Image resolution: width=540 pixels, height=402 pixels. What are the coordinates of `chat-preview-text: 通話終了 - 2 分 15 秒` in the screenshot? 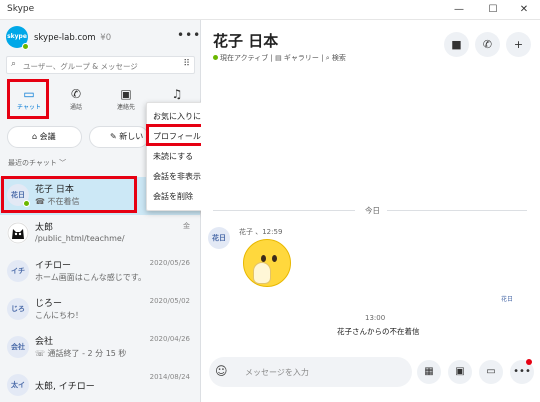 It's located at (87, 353).